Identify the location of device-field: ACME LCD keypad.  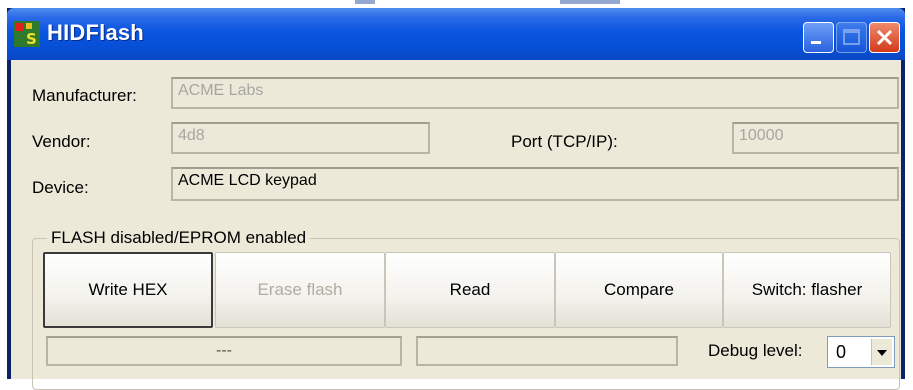
(535, 184).